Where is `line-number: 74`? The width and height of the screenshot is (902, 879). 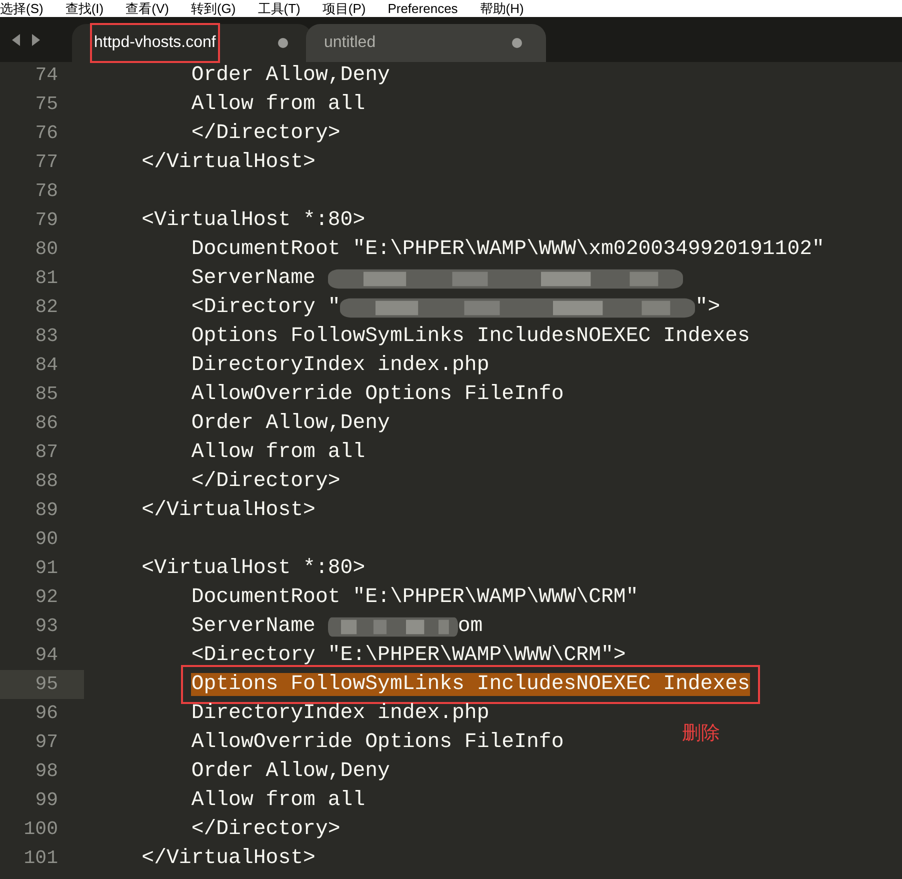
line-number: 74 is located at coordinates (46, 75).